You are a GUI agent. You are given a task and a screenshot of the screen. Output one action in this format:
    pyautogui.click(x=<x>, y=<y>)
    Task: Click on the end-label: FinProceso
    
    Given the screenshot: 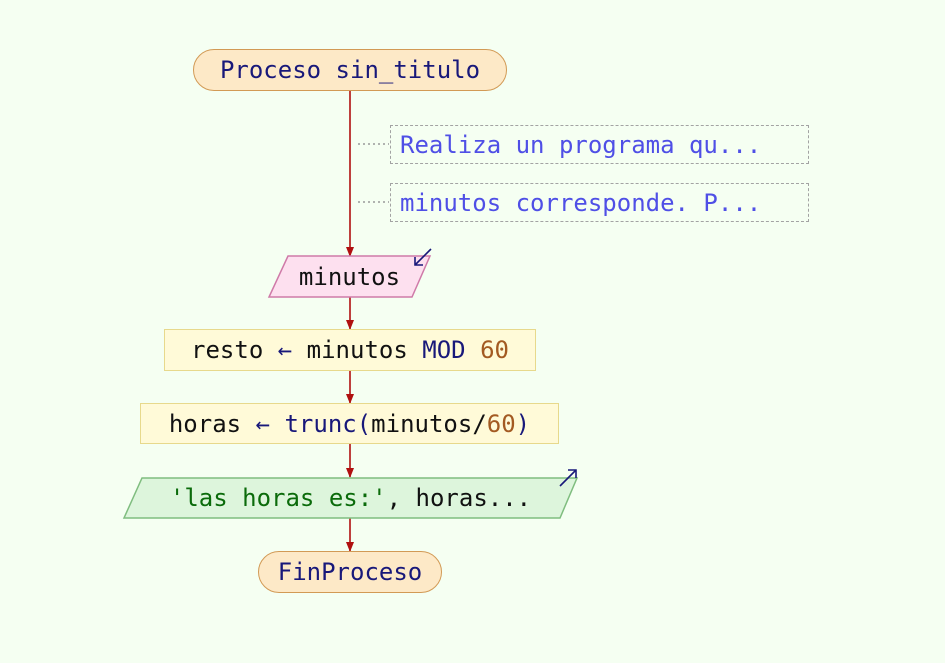 What is the action you would take?
    pyautogui.click(x=350, y=572)
    